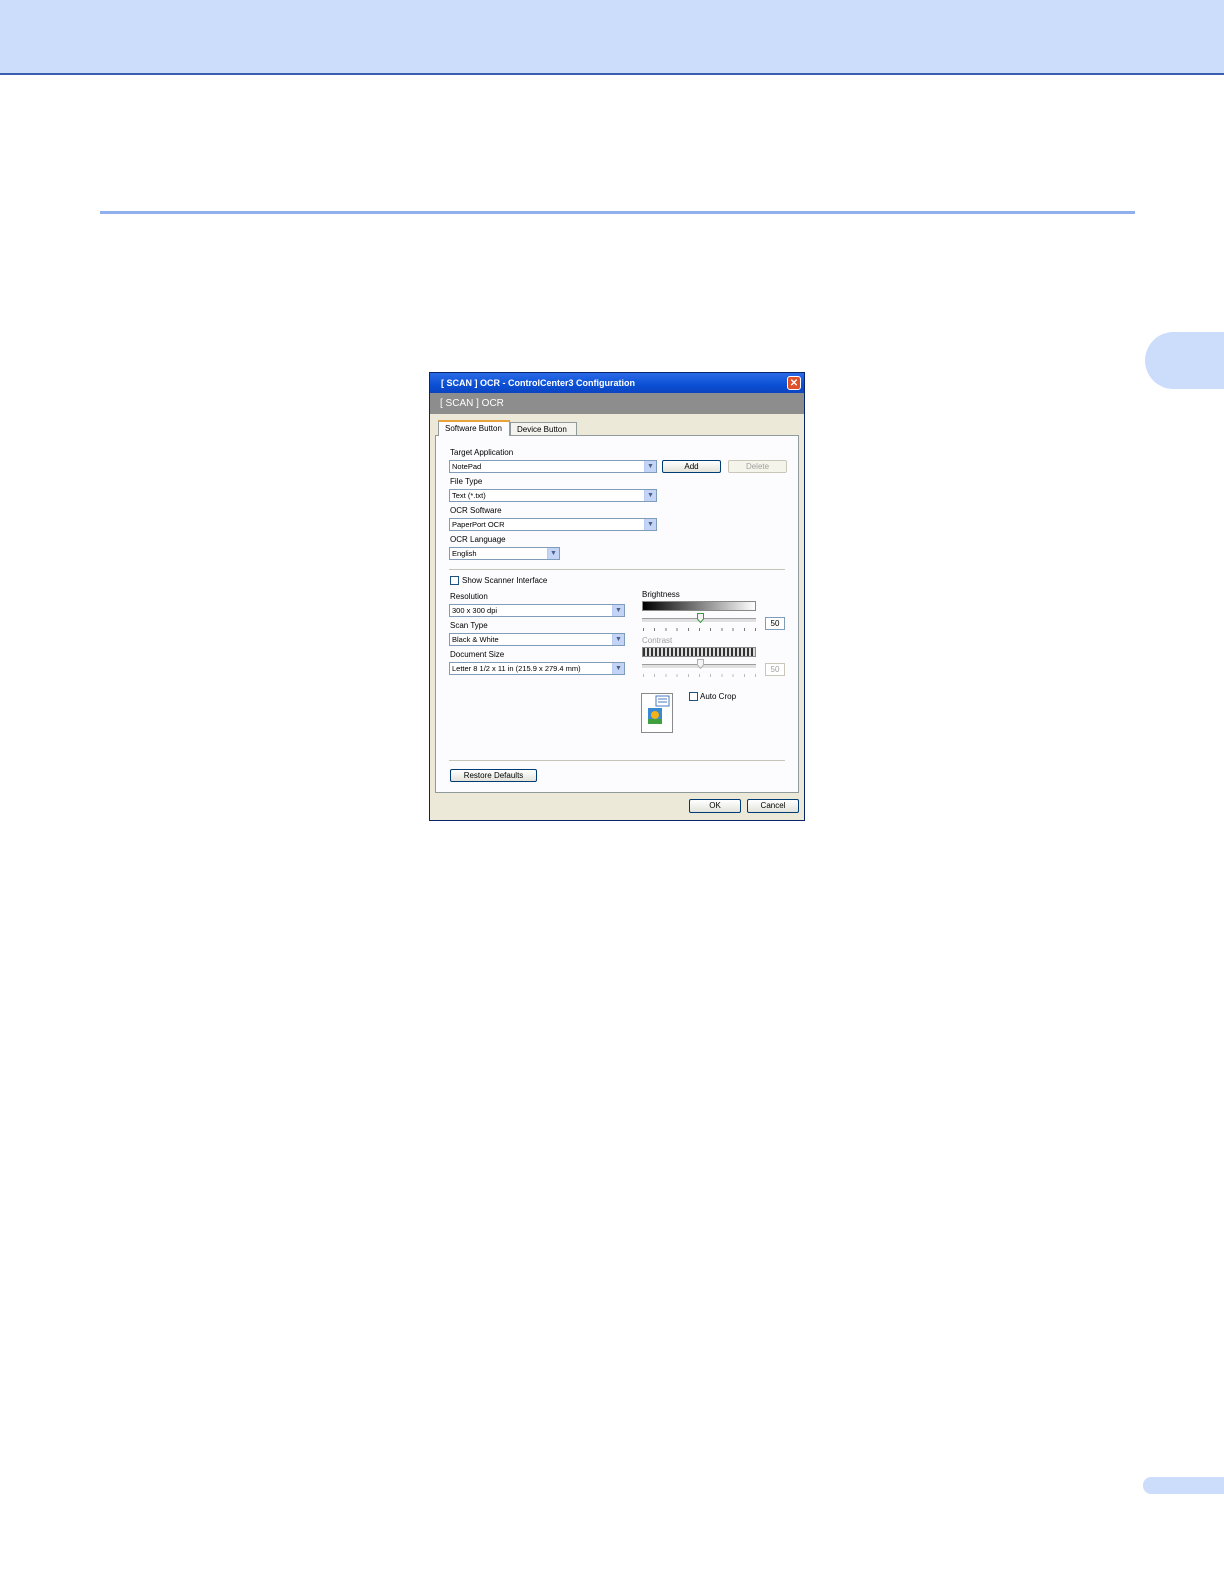  Describe the element at coordinates (464, 553) in the screenshot. I see `ocr-language-value: English` at that location.